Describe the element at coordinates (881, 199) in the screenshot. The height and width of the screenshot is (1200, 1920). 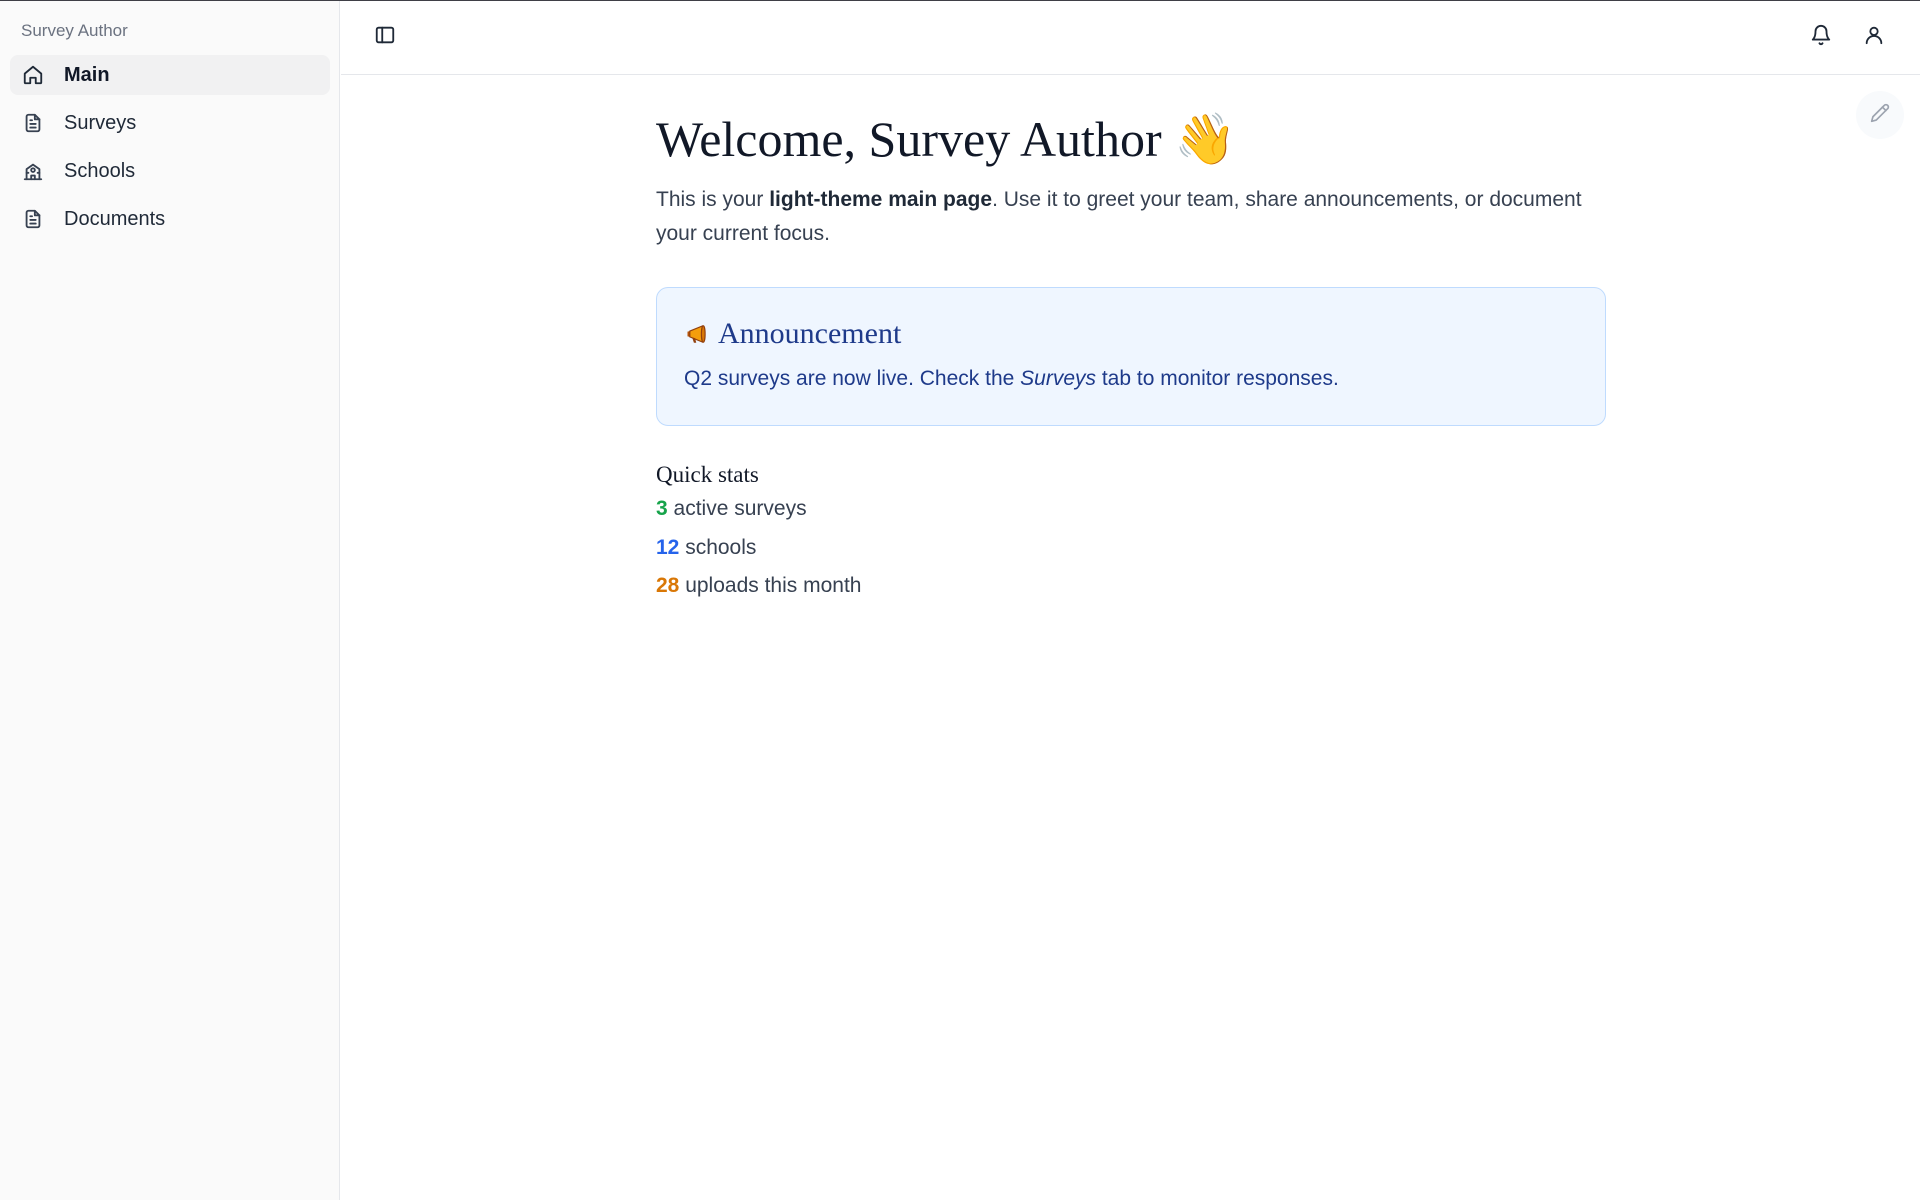
I see `intro-bold-text: light-theme main page` at that location.